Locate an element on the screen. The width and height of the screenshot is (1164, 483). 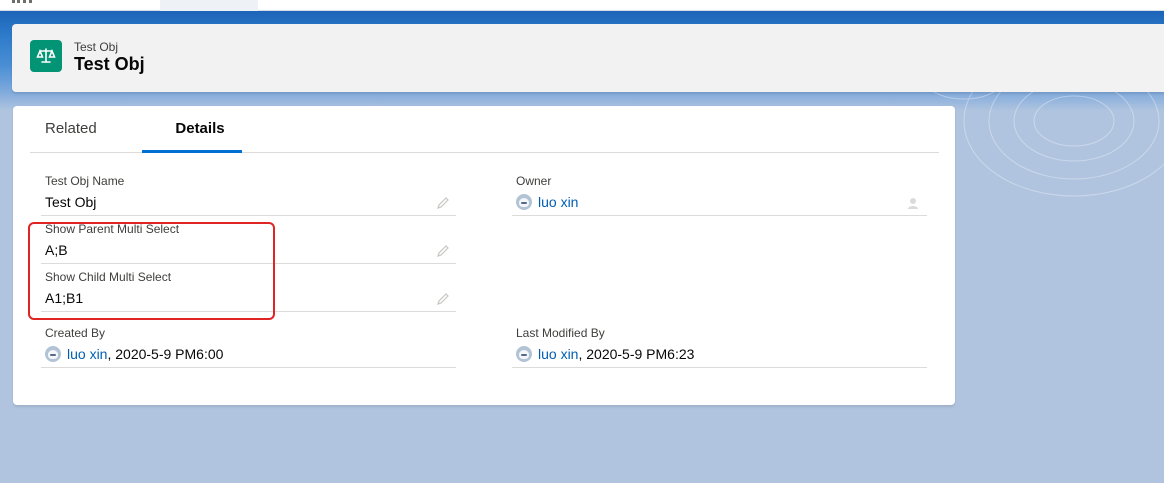
field-label: Show Parent Multi Select is located at coordinates (112, 229).